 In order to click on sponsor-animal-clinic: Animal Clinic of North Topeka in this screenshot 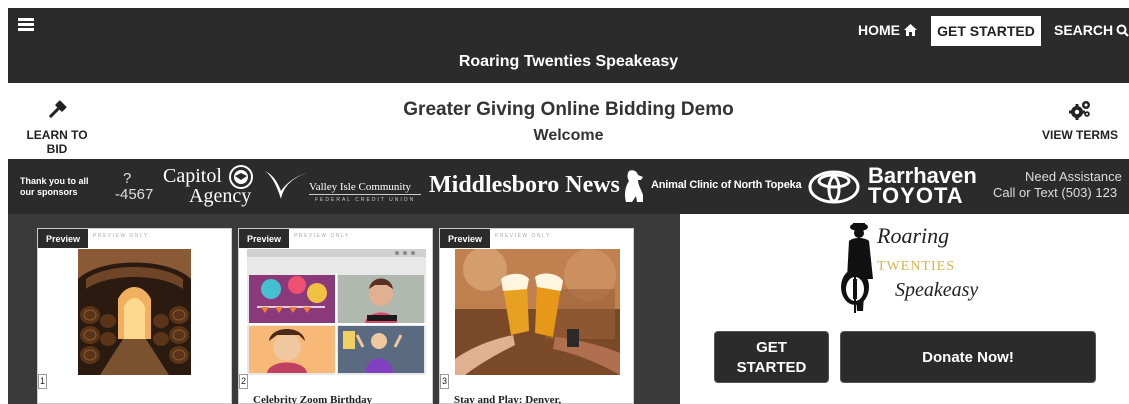, I will do `click(711, 186)`.